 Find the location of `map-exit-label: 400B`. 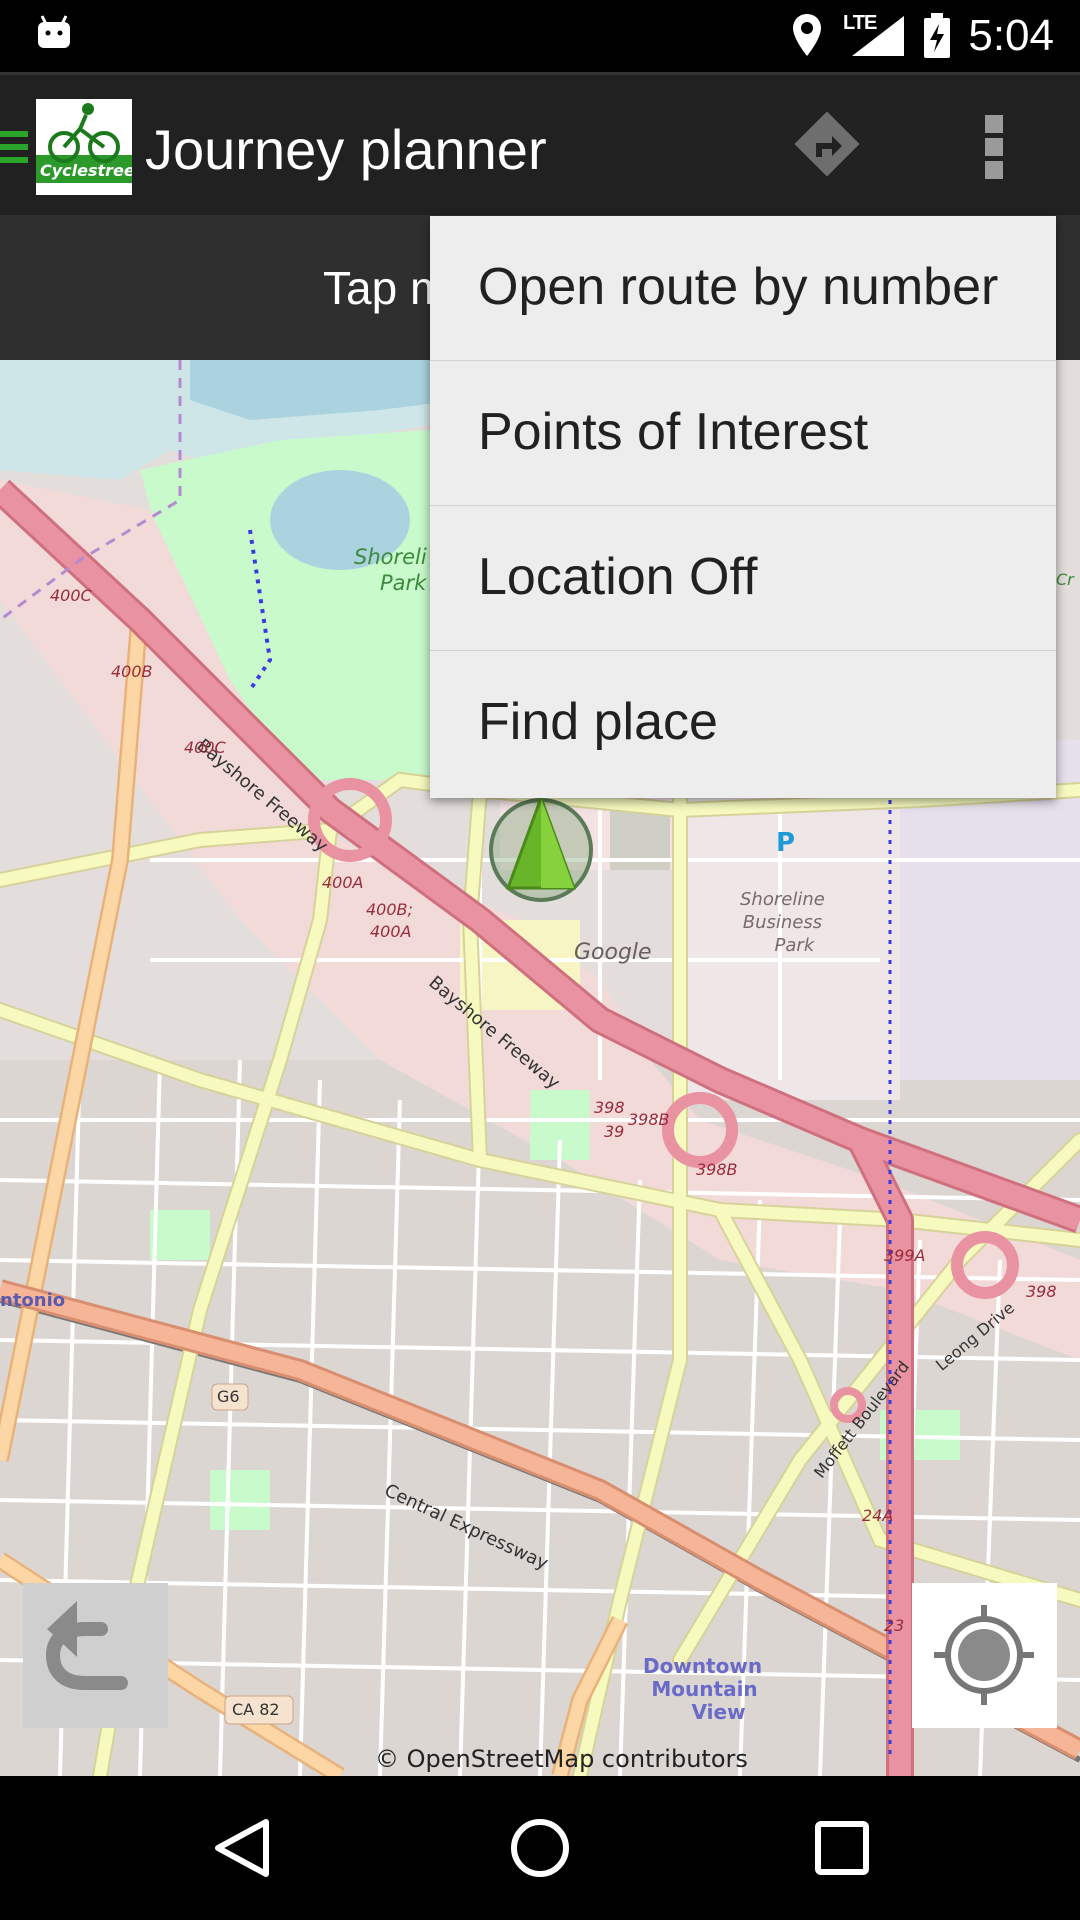

map-exit-label: 400B is located at coordinates (132, 671).